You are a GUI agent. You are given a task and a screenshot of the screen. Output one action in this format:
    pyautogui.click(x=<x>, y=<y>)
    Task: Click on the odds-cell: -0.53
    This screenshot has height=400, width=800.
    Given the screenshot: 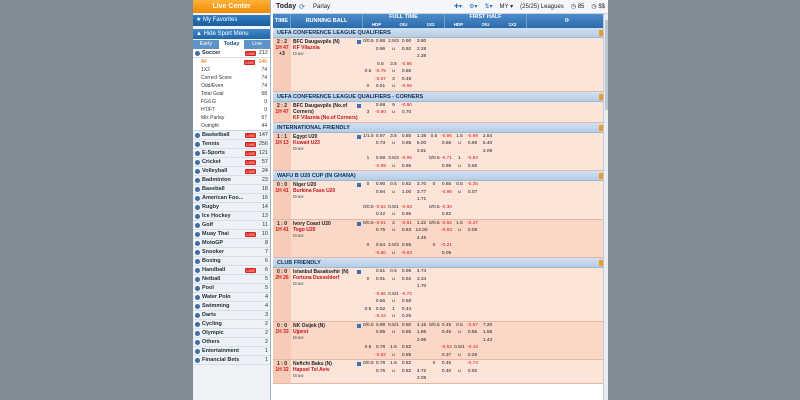 What is the action you would take?
    pyautogui.click(x=446, y=348)
    